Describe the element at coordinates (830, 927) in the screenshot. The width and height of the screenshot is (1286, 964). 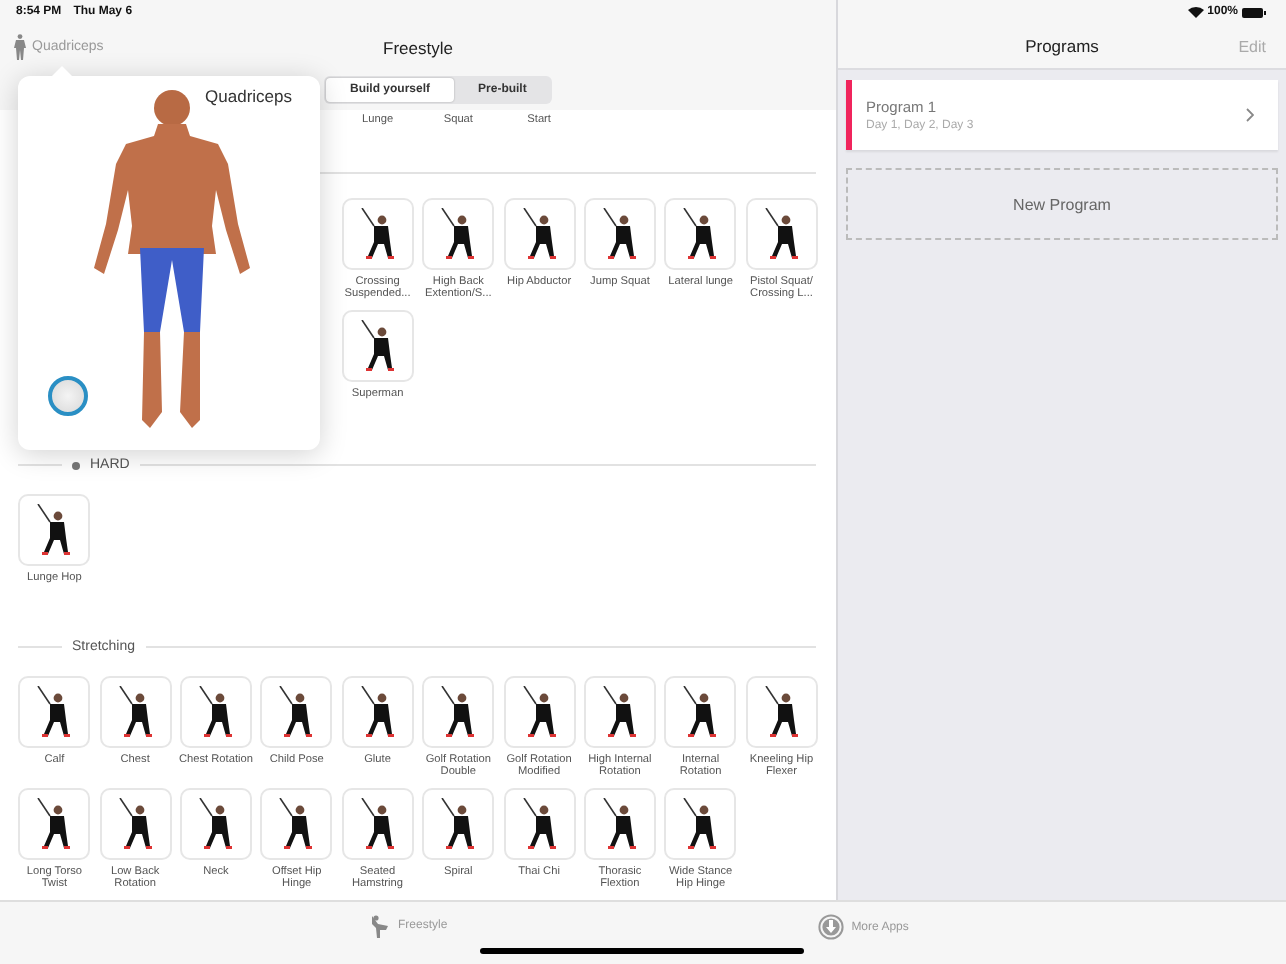
I see `download-icon` at that location.